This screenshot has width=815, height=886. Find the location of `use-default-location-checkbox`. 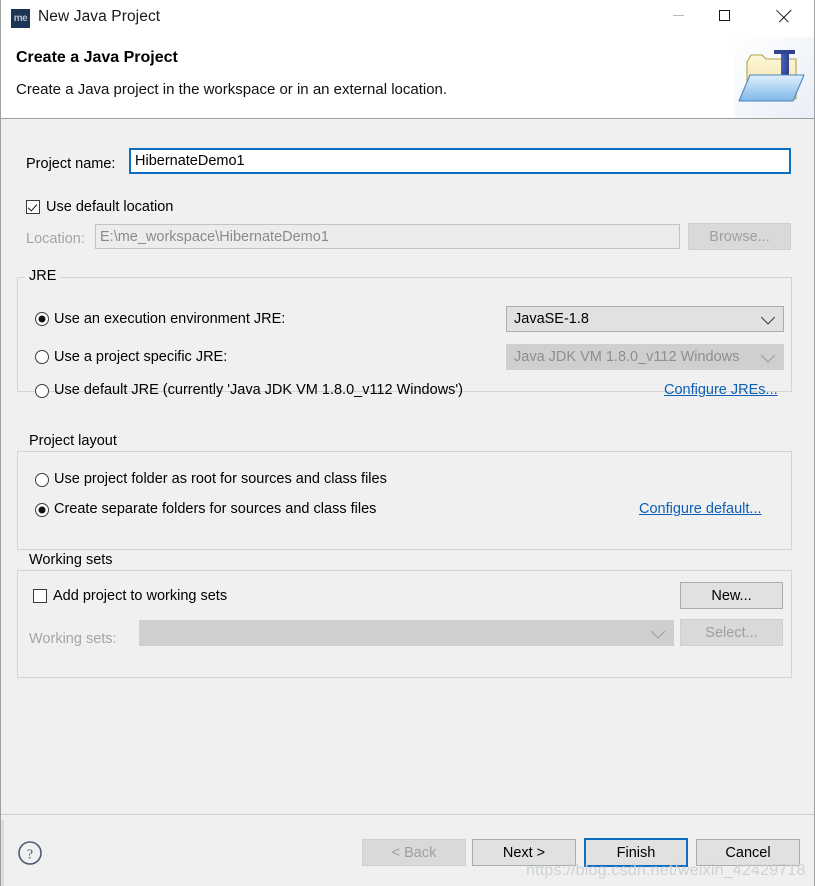

use-default-location-checkbox is located at coordinates (33, 207).